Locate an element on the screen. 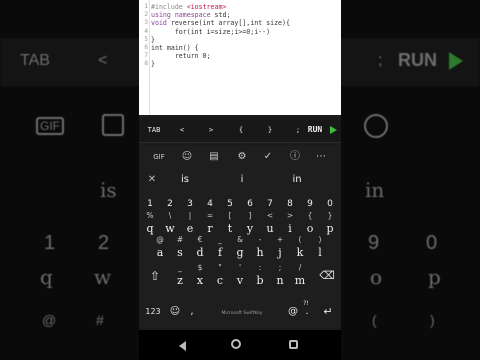 This screenshot has height=360, width=480. emoji-key-icon: ☺ is located at coordinates (175, 312).